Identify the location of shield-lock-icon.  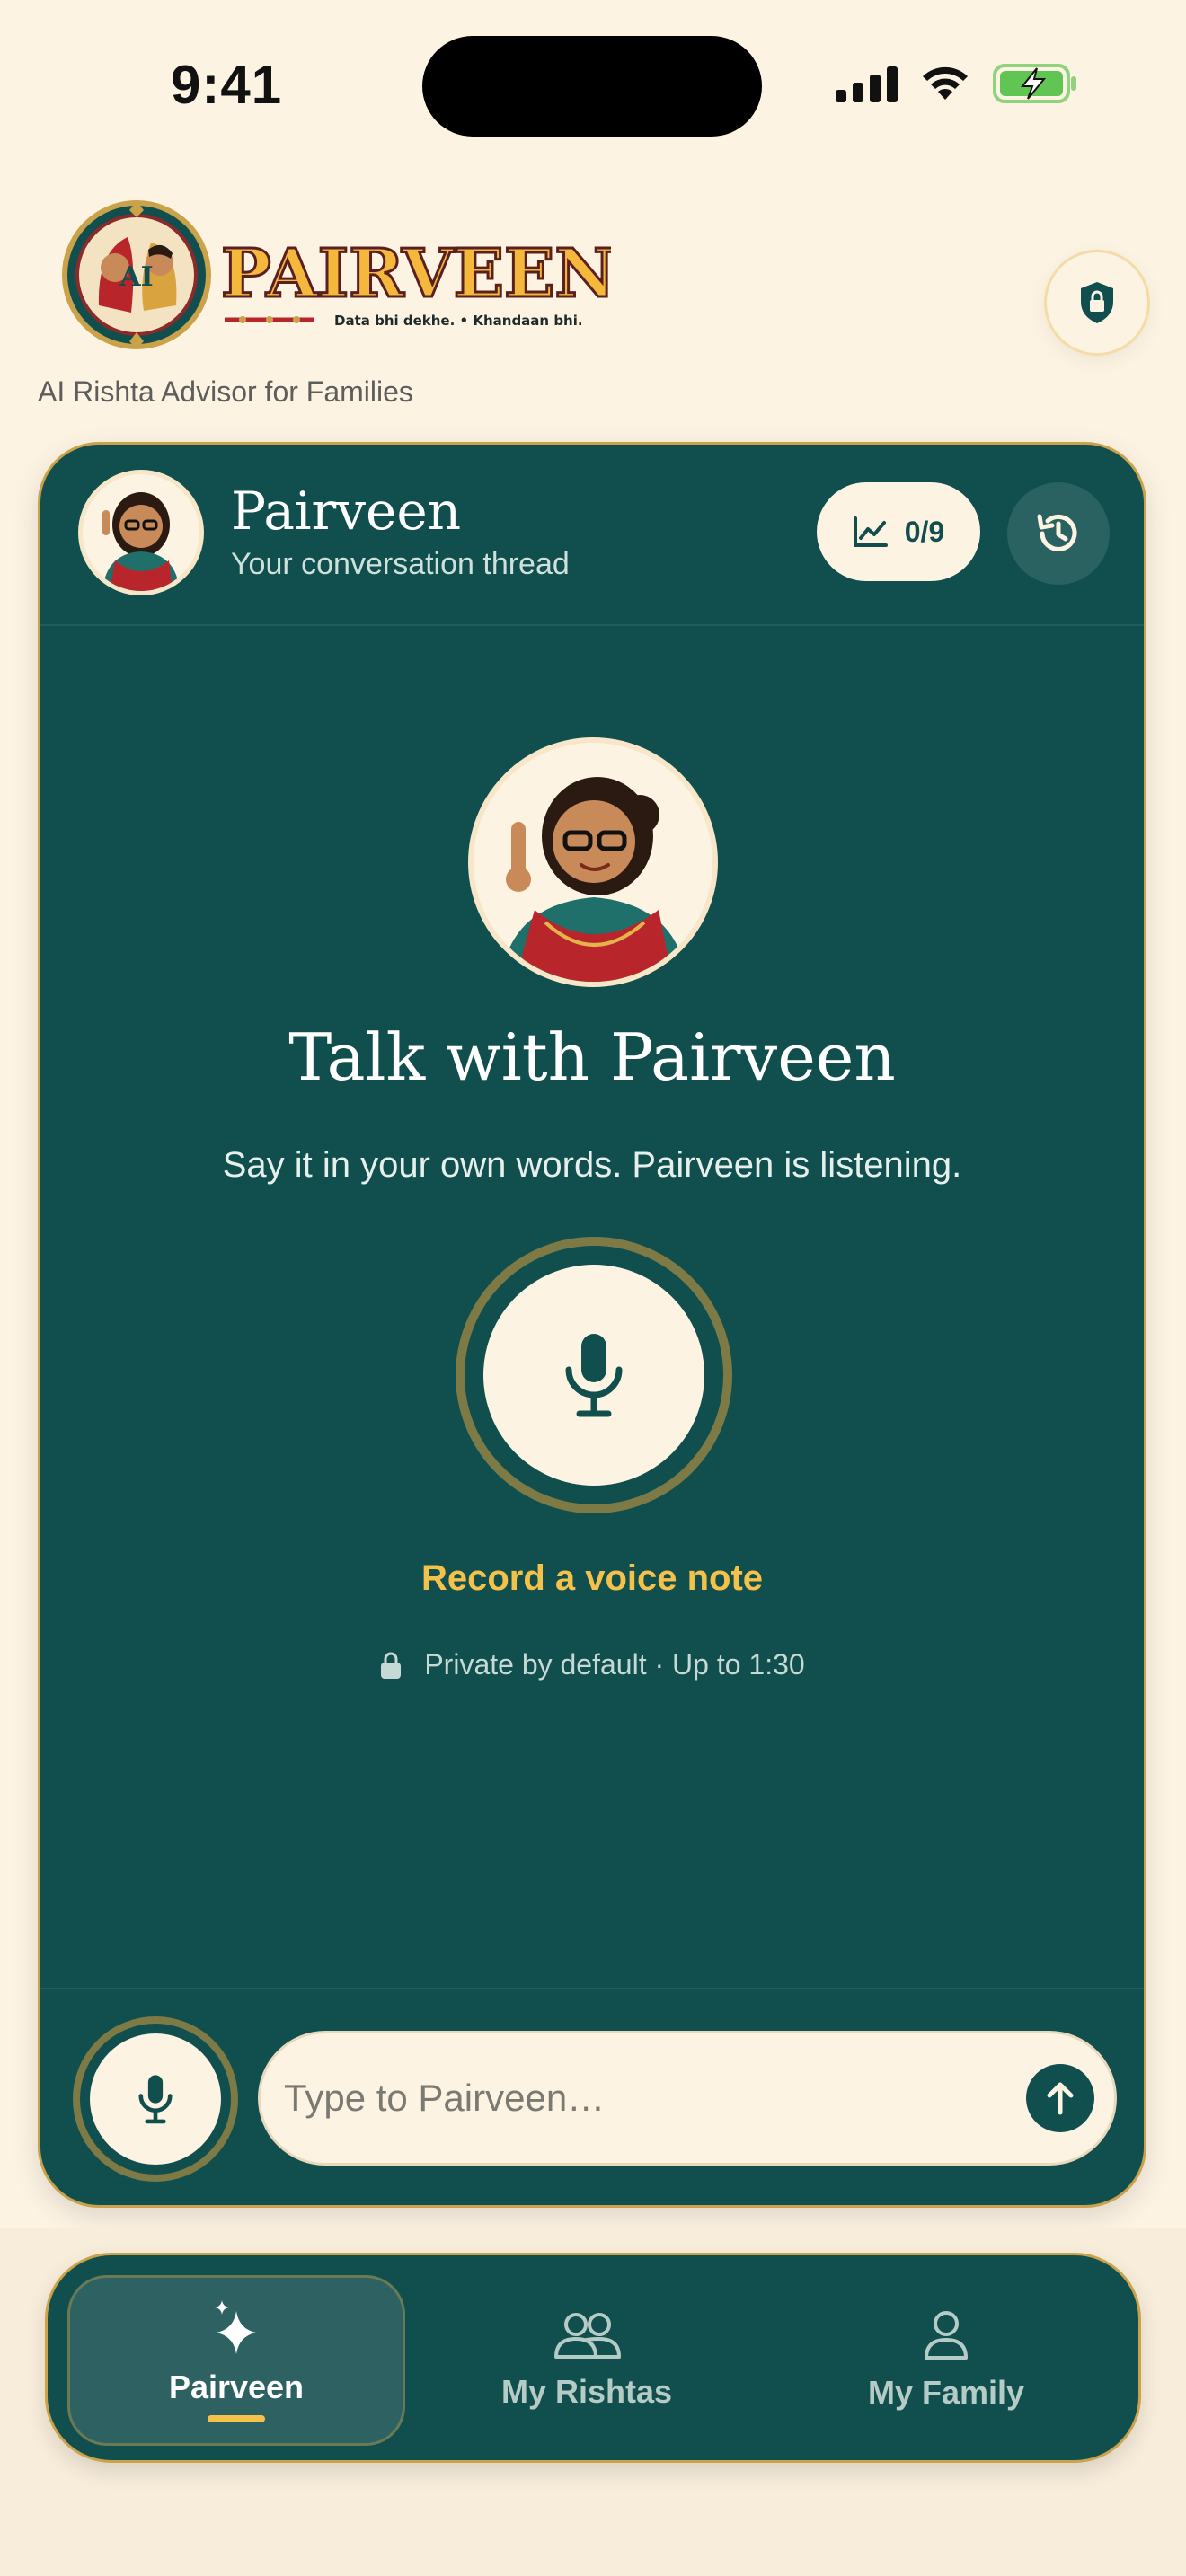
(1097, 302).